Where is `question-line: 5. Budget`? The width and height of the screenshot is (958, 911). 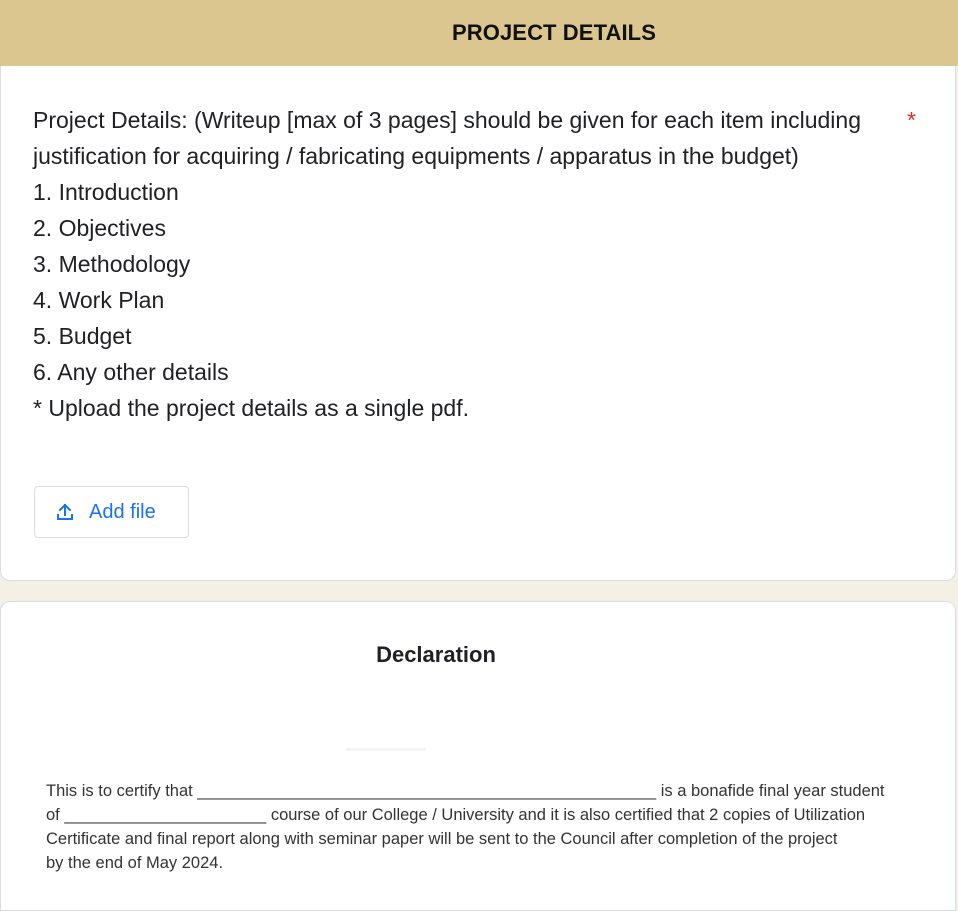
question-line: 5. Budget is located at coordinates (82, 336).